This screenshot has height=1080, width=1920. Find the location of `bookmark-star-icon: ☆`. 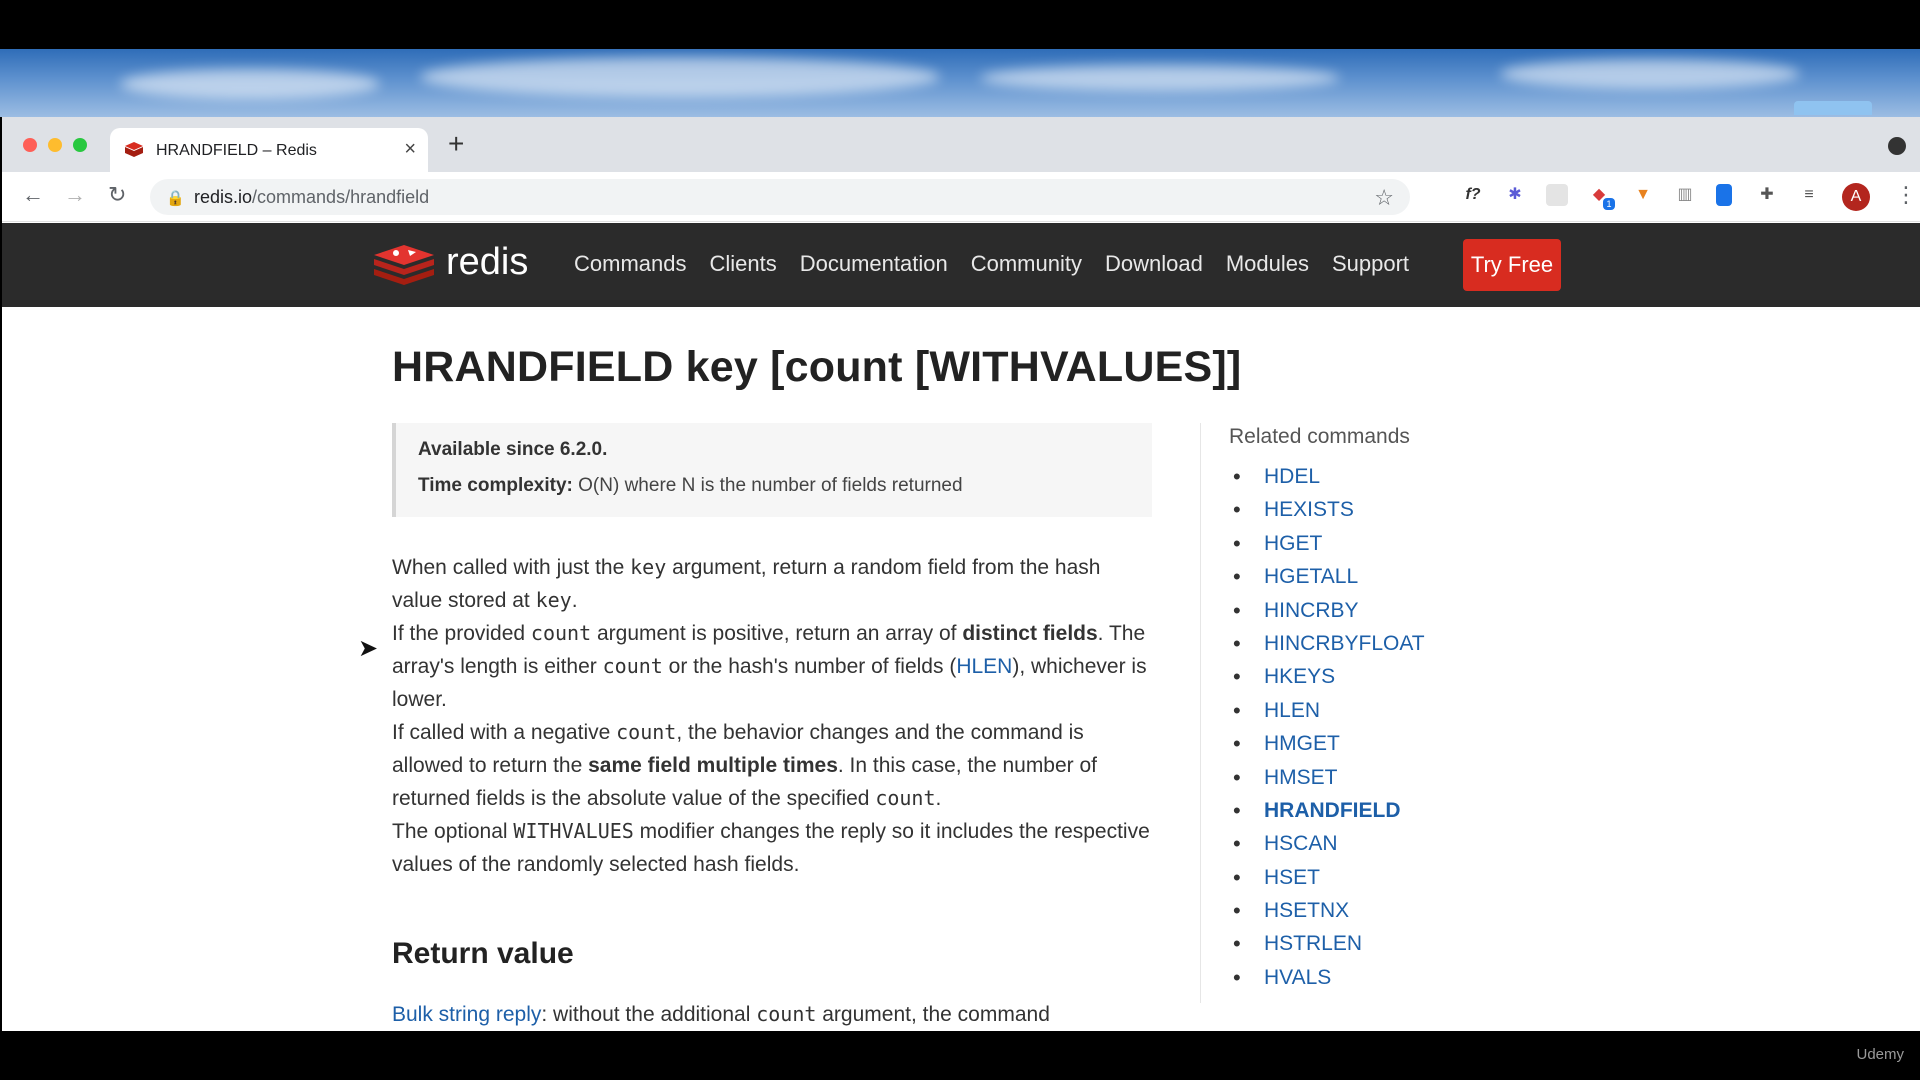

bookmark-star-icon: ☆ is located at coordinates (1384, 198).